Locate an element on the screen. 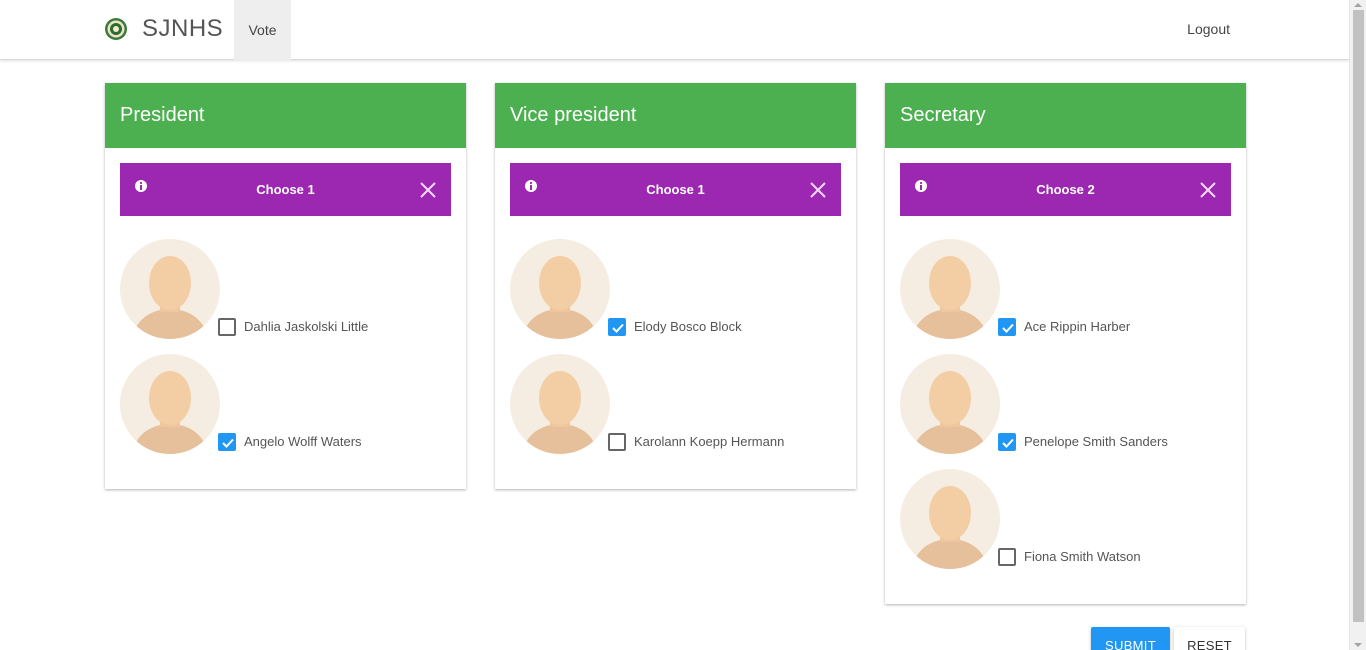 This screenshot has height=650, width=1366. position-title: Vice president is located at coordinates (675, 115).